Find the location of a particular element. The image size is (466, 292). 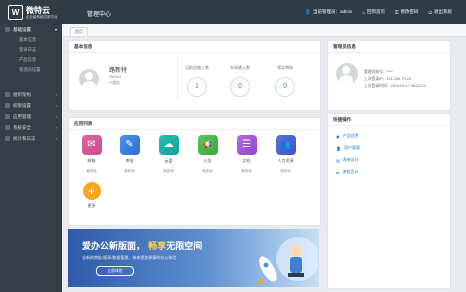

stat-week: 本周输入数 0 is located at coordinates (240, 81).